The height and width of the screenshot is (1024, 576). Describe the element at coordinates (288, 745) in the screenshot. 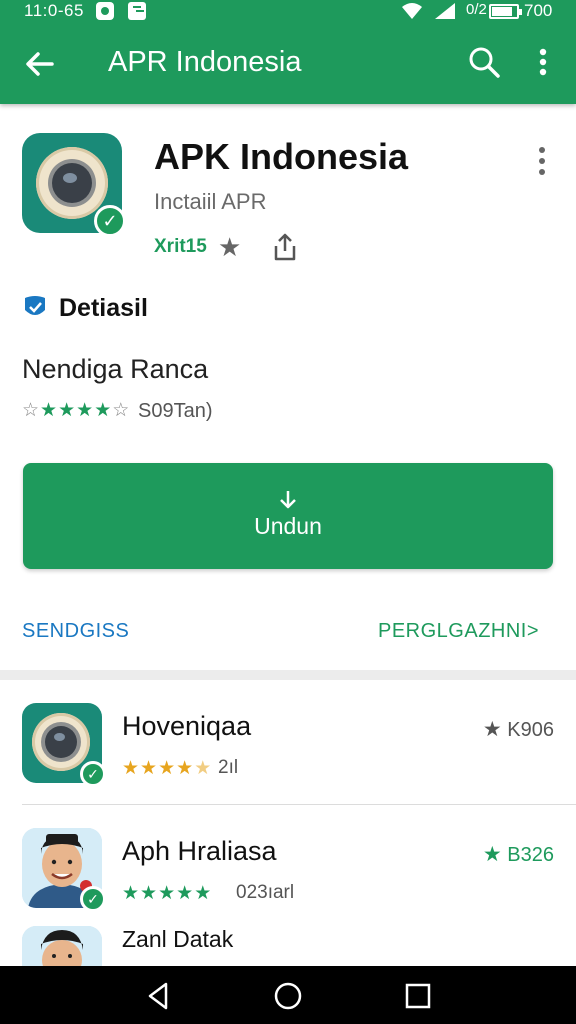

I see `list-item: ✓ Hoveniqaa ★★★★★ 2ıl ★ K906` at that location.